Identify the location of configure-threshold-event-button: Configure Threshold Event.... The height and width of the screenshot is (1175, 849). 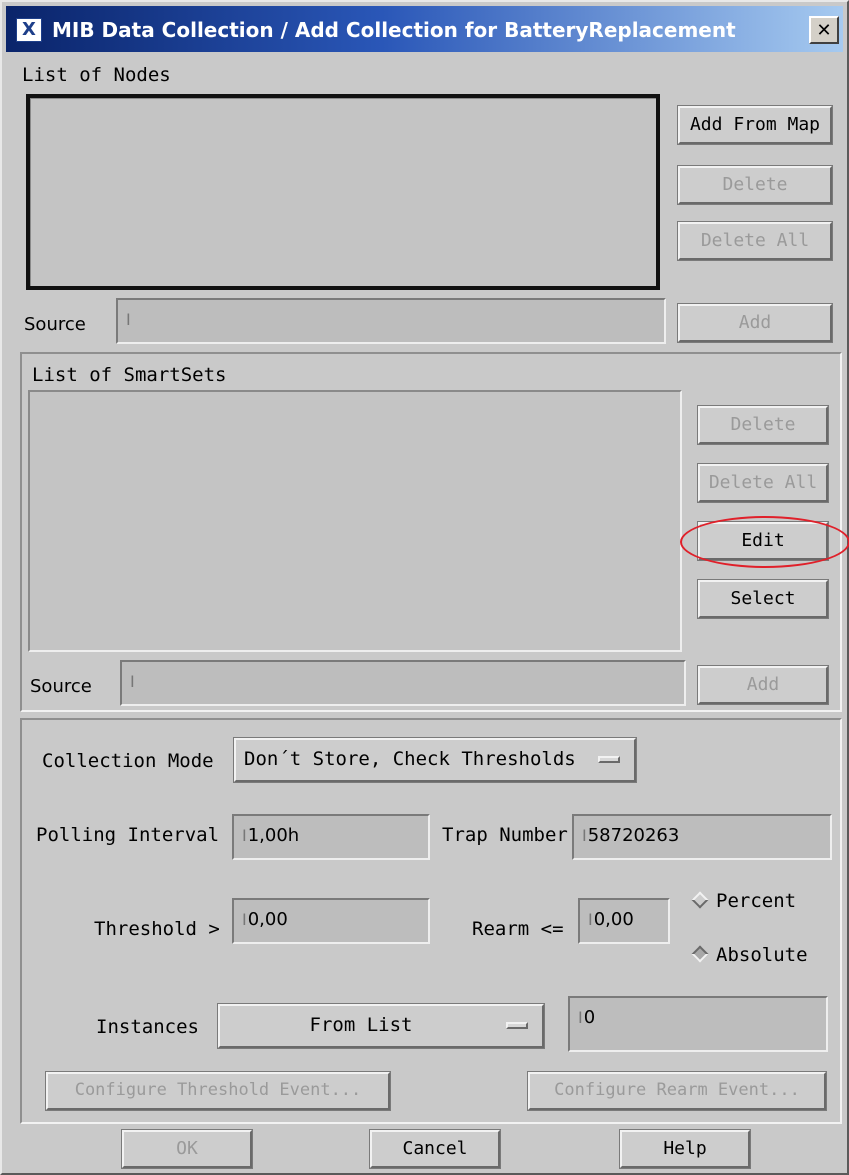
(218, 1091).